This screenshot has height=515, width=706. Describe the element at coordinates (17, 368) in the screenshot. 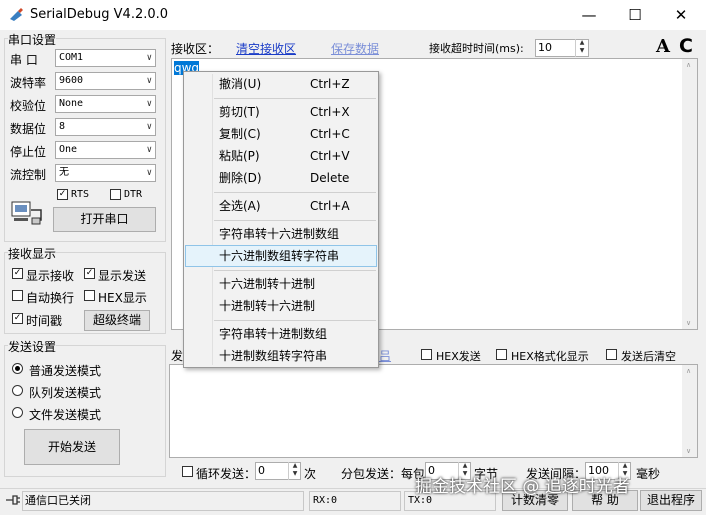

I see `normal-mode-radio` at that location.